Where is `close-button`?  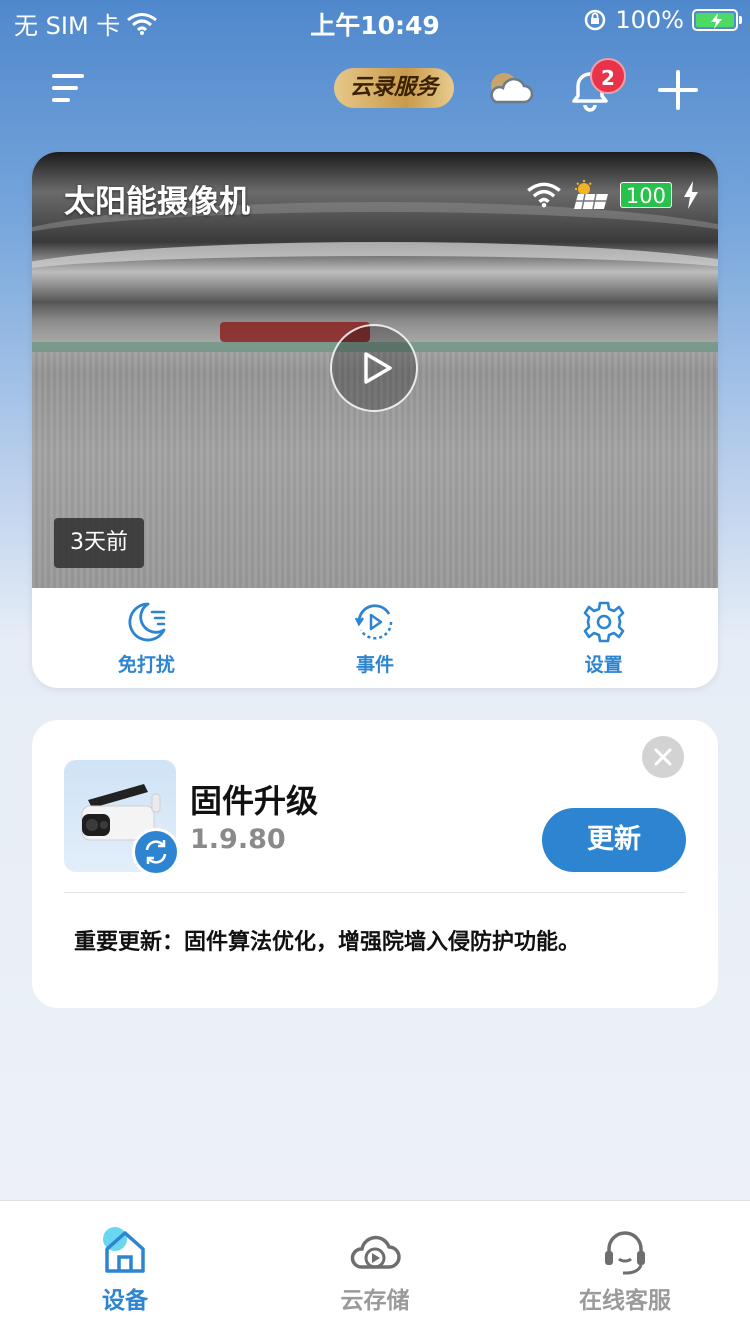
close-button is located at coordinates (663, 757).